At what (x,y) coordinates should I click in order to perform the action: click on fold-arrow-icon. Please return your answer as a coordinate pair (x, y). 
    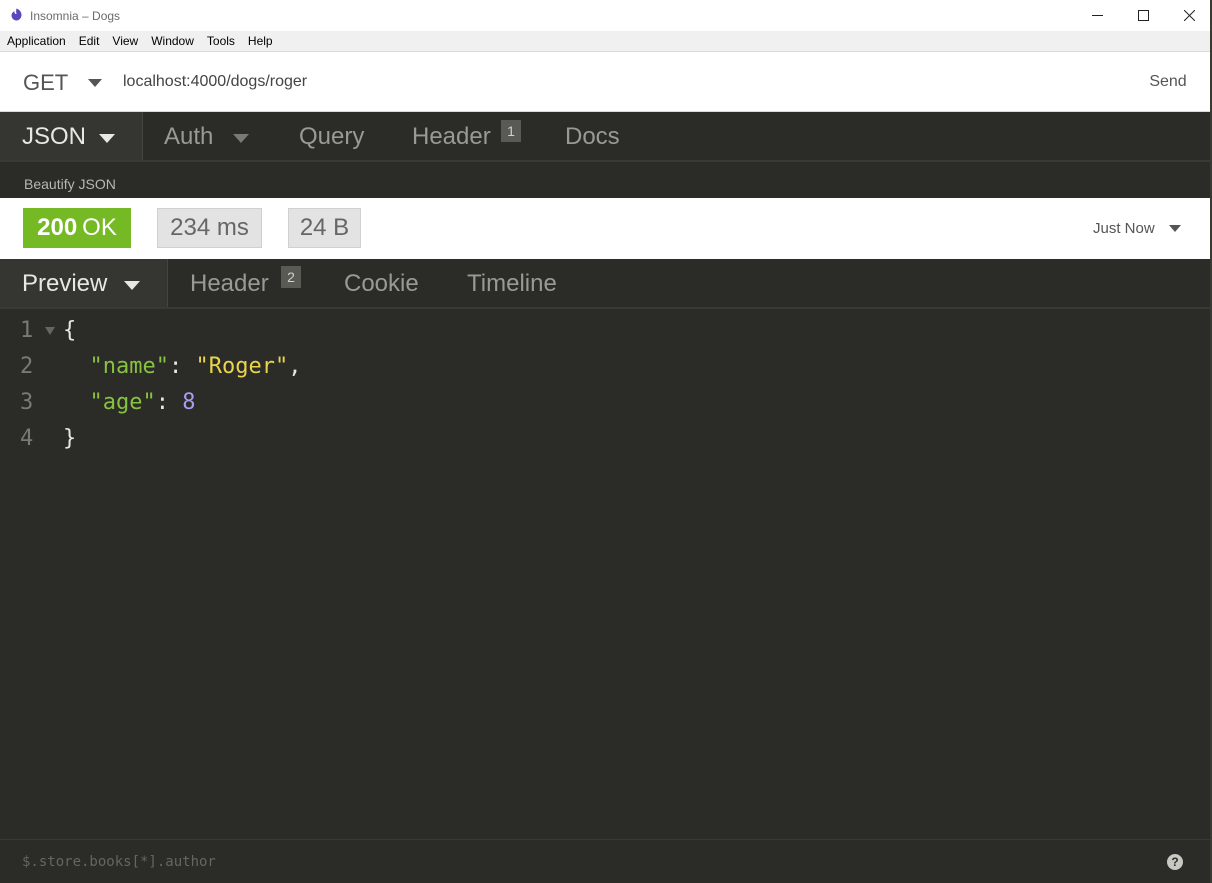
    Looking at the image, I should click on (50, 331).